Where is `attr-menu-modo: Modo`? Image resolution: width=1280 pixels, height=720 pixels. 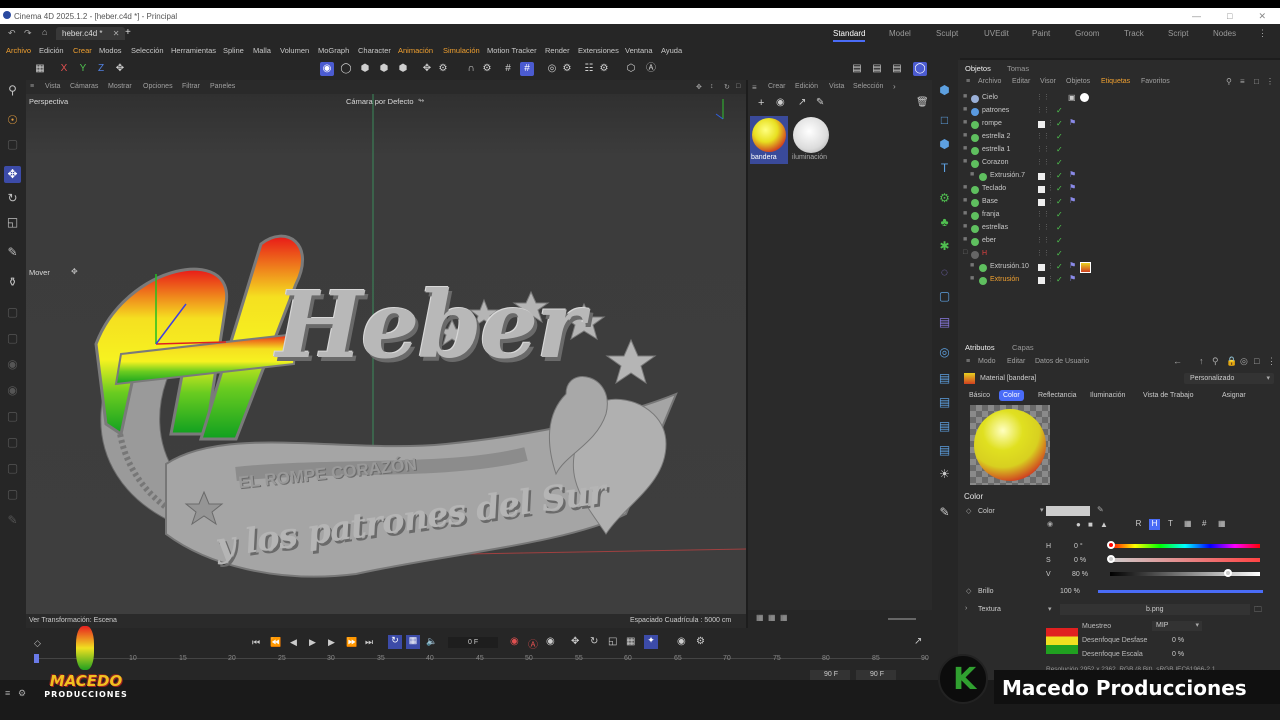
attr-menu-modo: Modo is located at coordinates (987, 361).